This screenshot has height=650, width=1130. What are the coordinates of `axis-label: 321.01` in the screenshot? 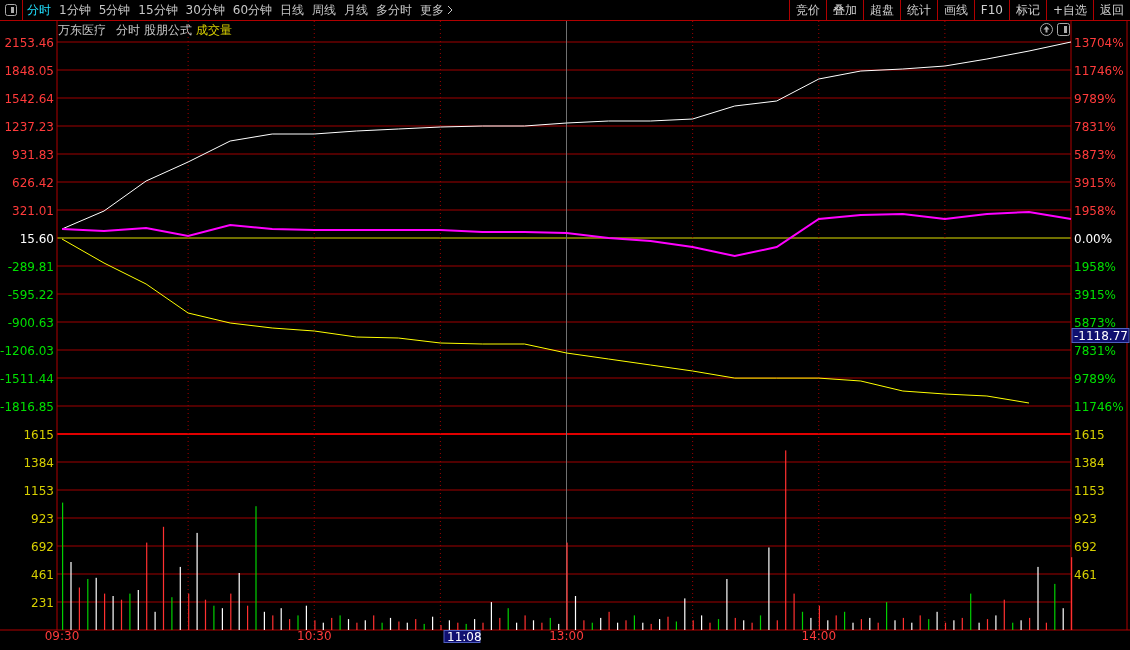 It's located at (33, 210).